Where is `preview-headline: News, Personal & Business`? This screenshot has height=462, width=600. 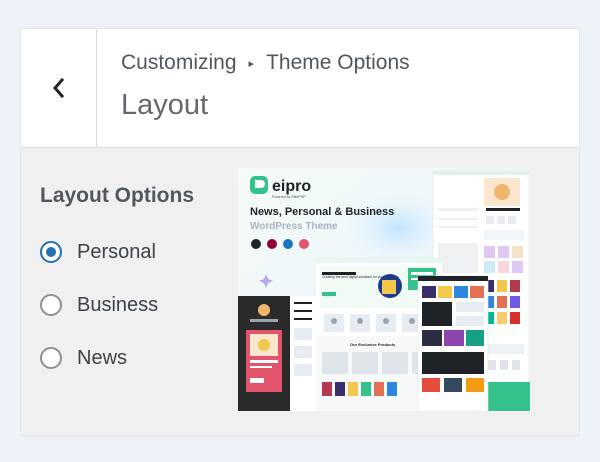
preview-headline: News, Personal & Business is located at coordinates (322, 212).